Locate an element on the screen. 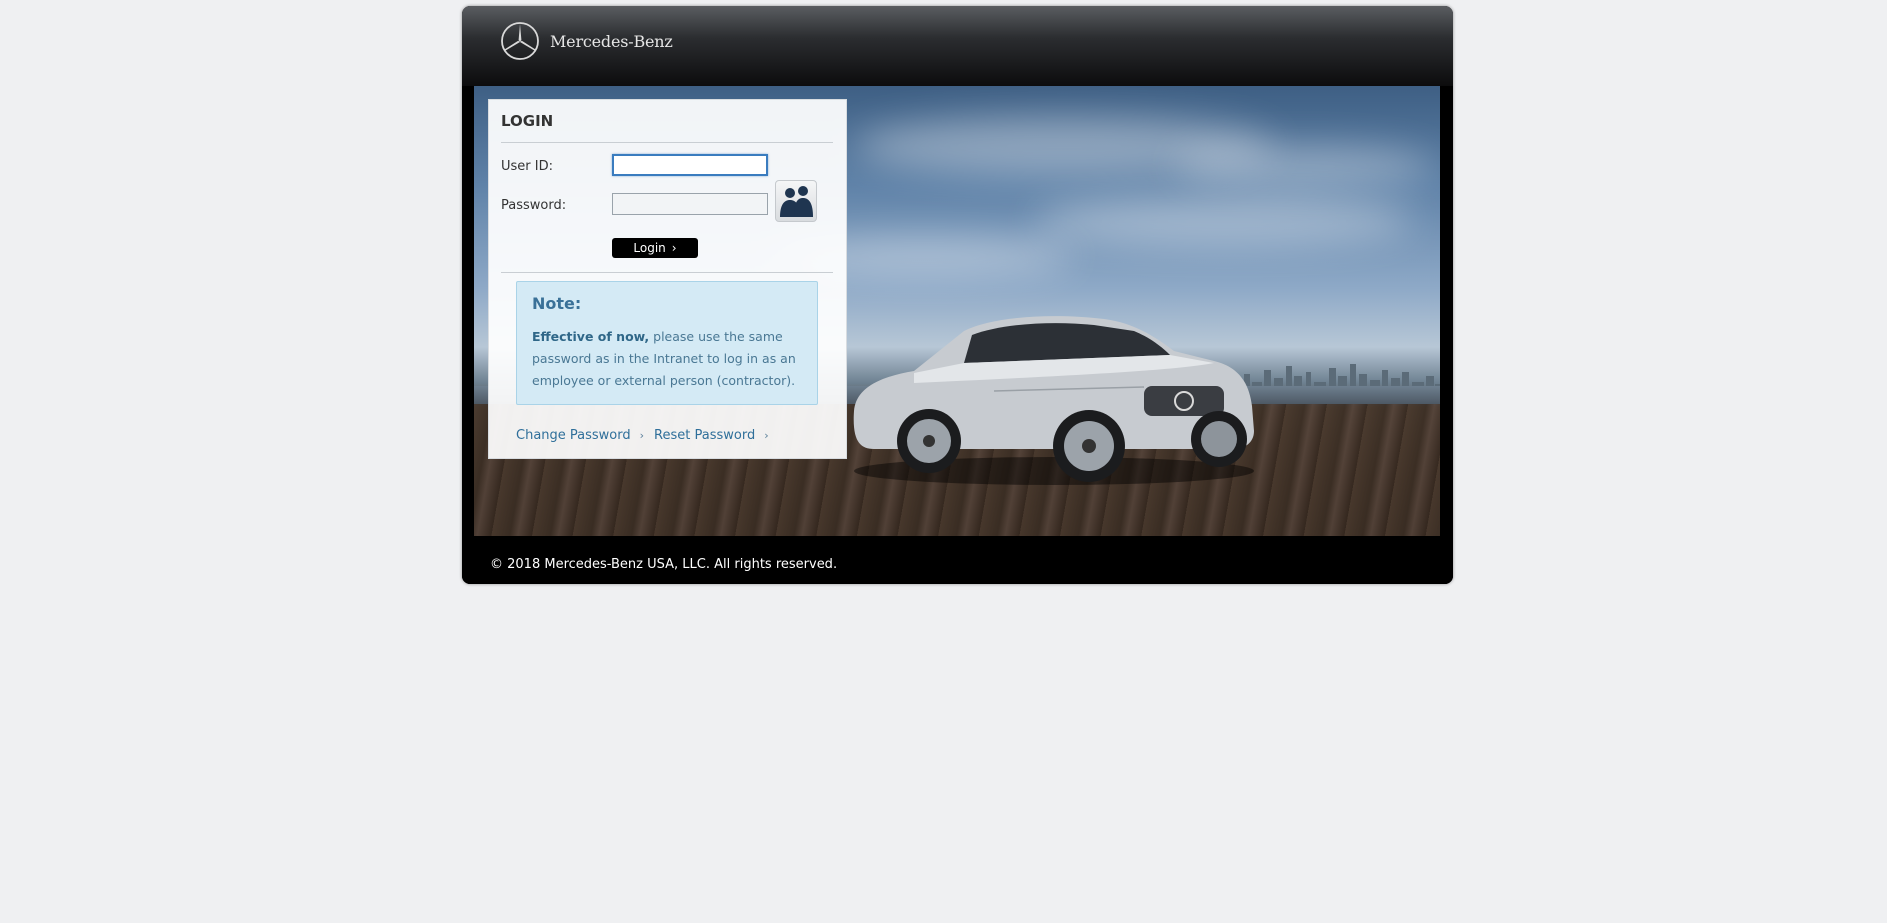 Image resolution: width=1887 pixels, height=923 pixels. brand-logo: Mercedes-Benz is located at coordinates (586, 41).